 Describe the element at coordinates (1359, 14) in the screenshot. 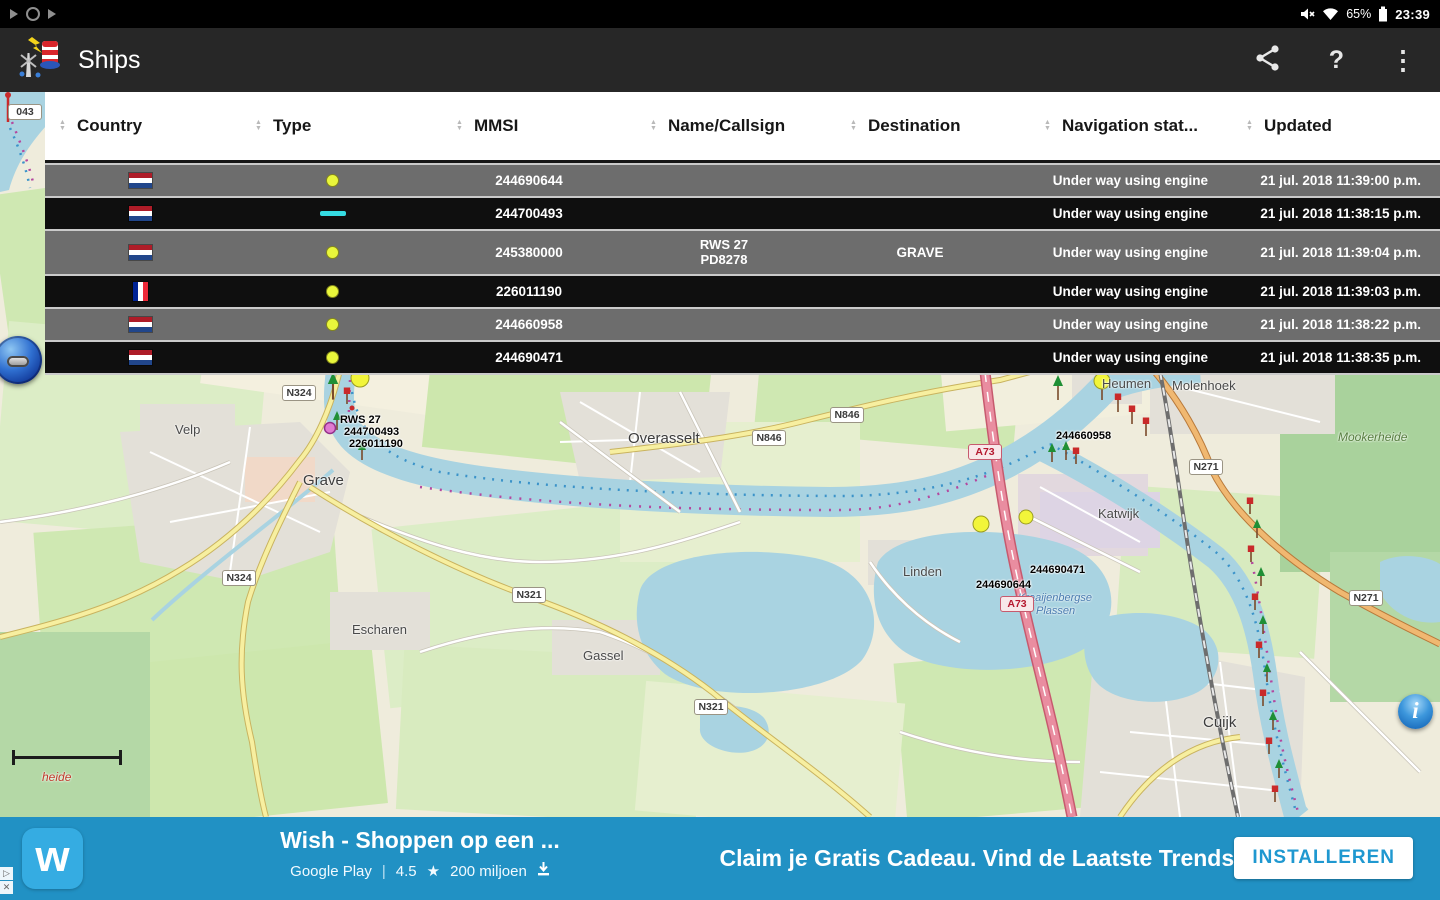

I see `battery-percent: 65%` at that location.